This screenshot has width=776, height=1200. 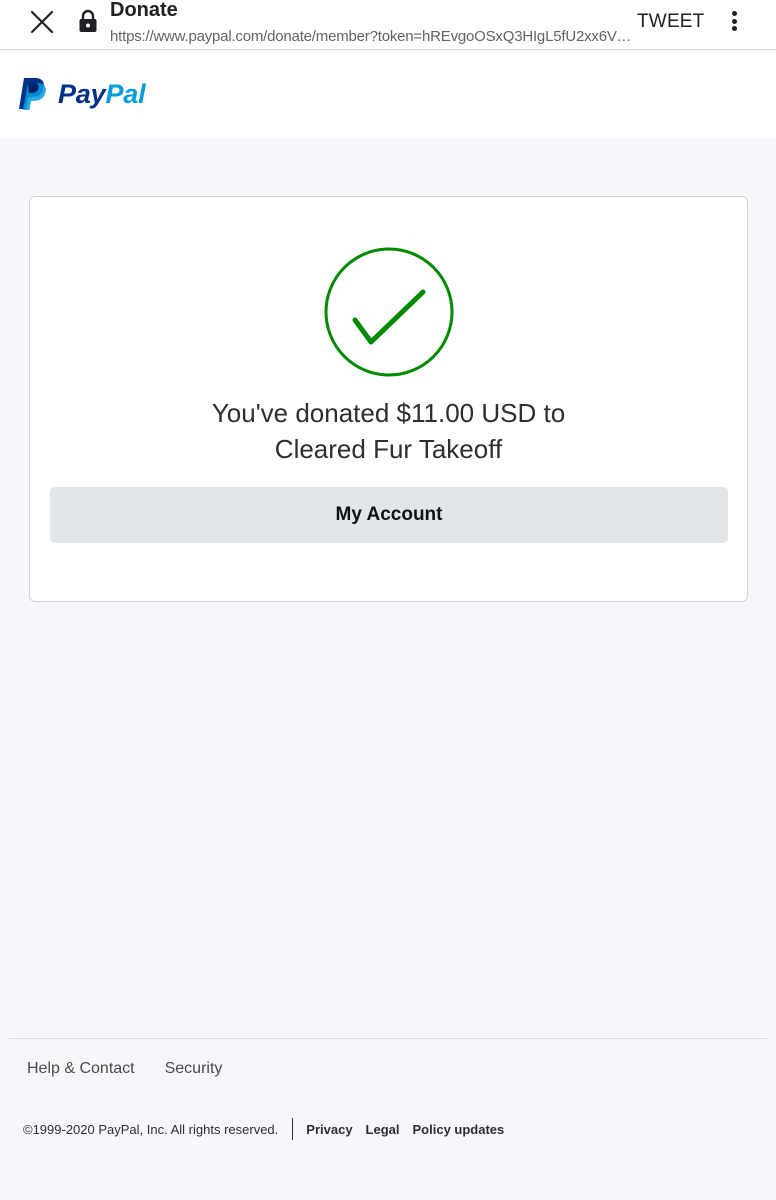 I want to click on paypal-header: PayPal, so click(x=388, y=94).